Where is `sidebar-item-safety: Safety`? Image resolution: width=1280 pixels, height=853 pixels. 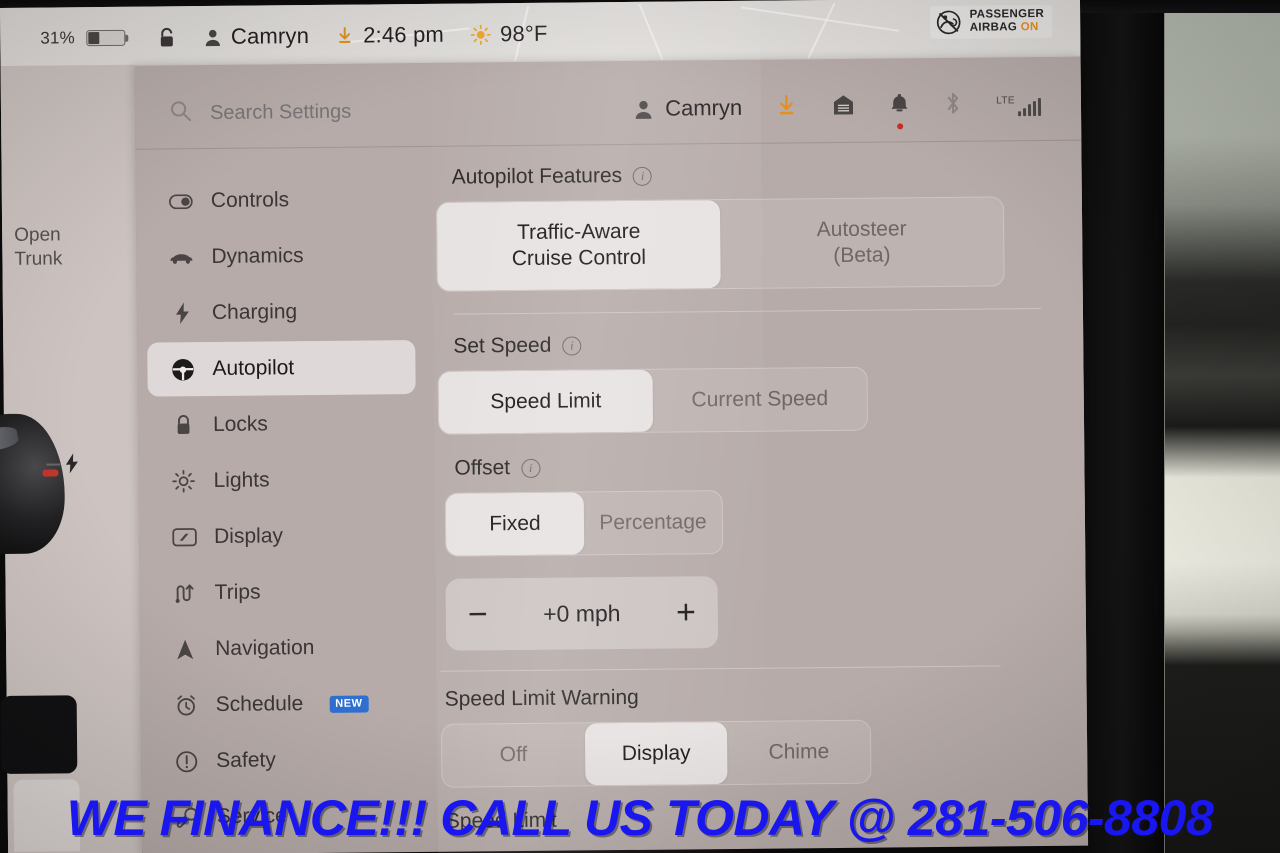
sidebar-item-safety: Safety is located at coordinates (285, 760).